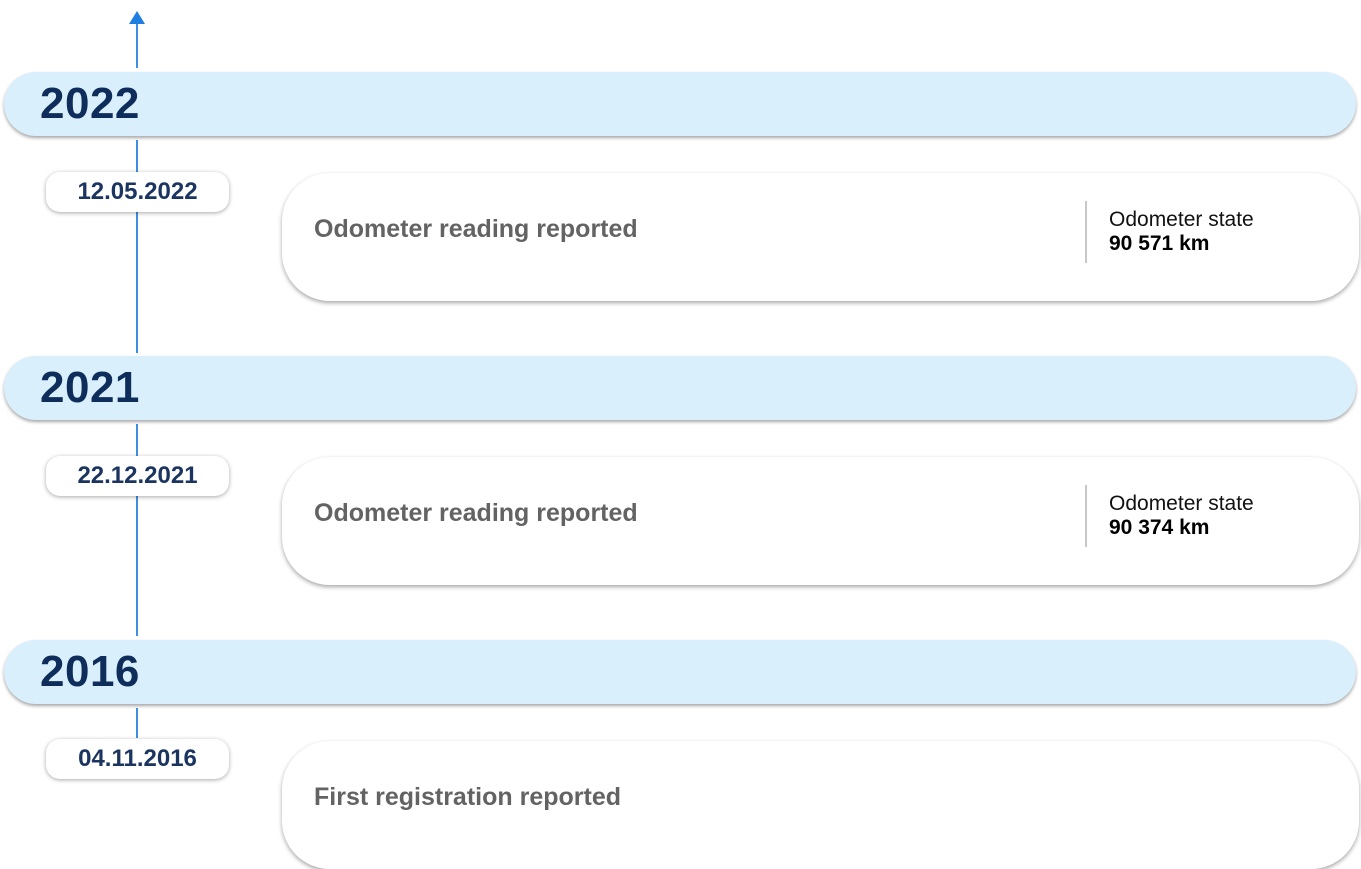  Describe the element at coordinates (1159, 527) in the screenshot. I see `odometer-value: 90 374 km` at that location.